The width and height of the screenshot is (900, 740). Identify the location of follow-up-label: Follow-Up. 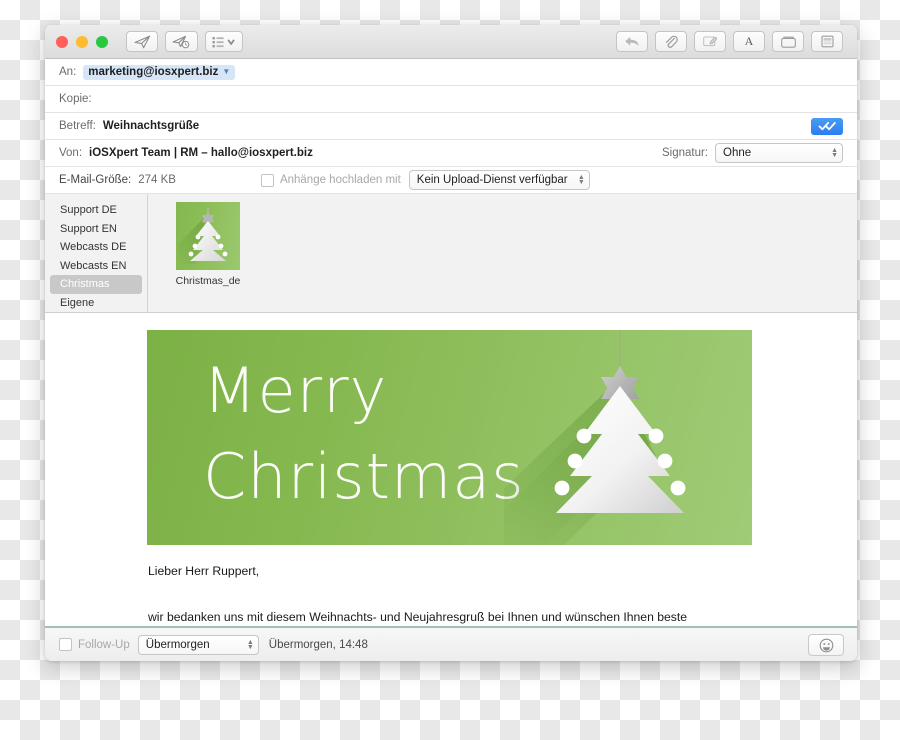
(104, 644).